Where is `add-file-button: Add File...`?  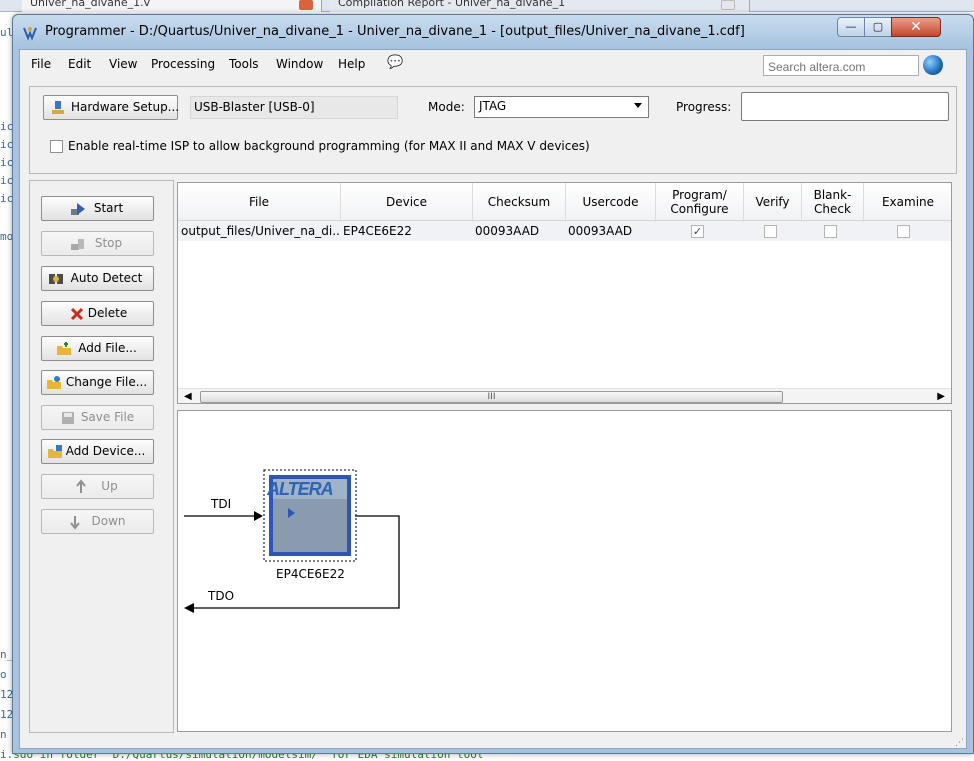
add-file-button: Add File... is located at coordinates (97, 348).